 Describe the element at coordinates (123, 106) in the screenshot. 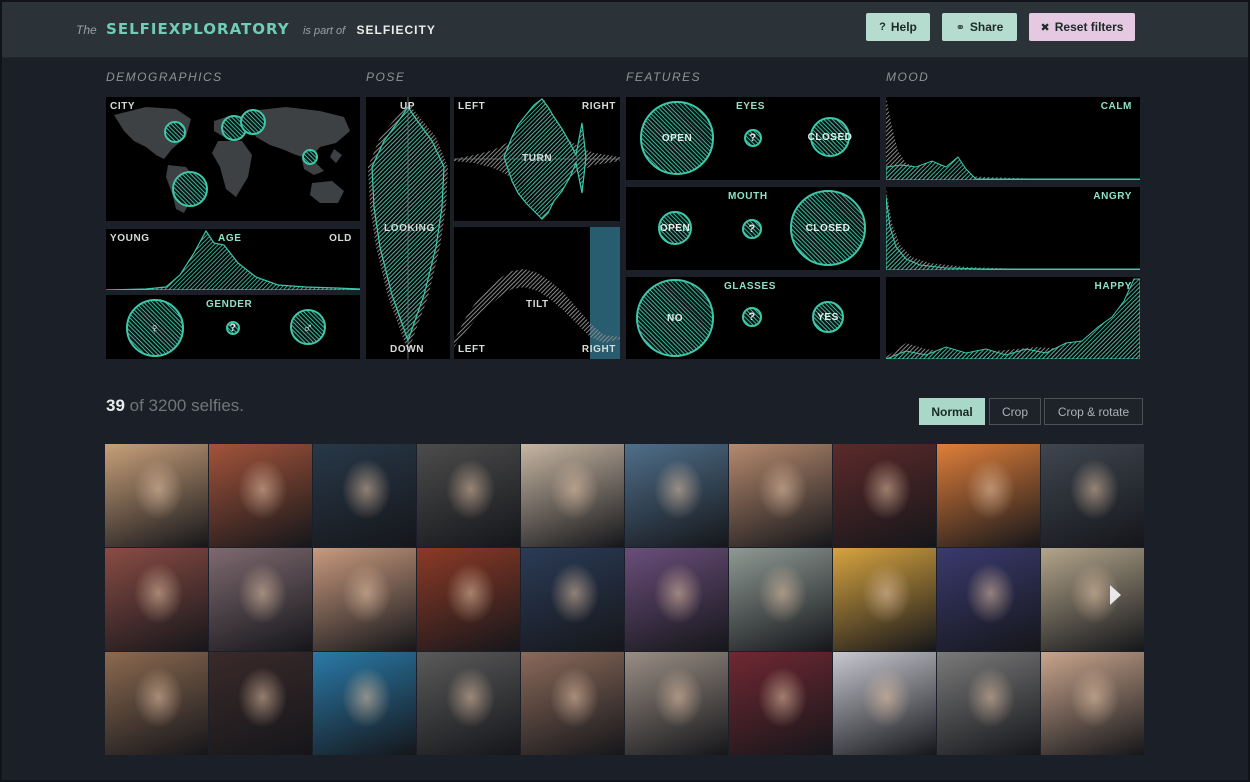

I see `city-label: CITY` at that location.